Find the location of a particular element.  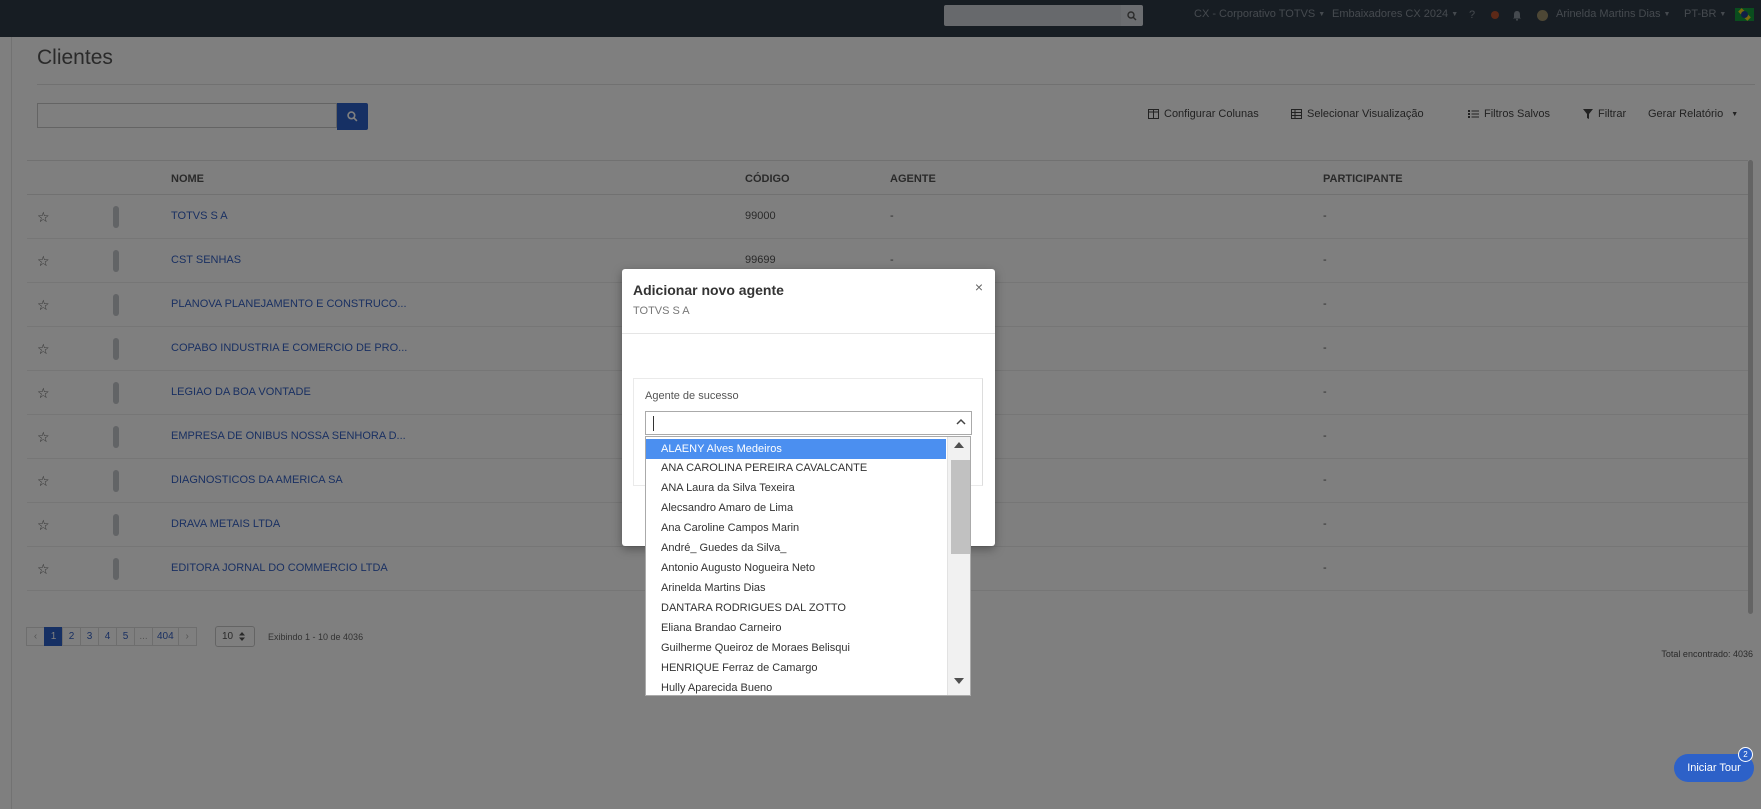

list-scrollbar is located at coordinates (958, 566).